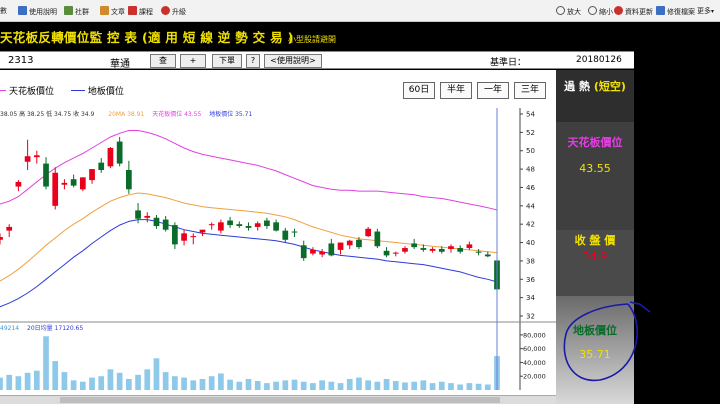 The height and width of the screenshot is (404, 720). Describe the element at coordinates (227, 61) in the screenshot. I see `order-button: 下單` at that location.